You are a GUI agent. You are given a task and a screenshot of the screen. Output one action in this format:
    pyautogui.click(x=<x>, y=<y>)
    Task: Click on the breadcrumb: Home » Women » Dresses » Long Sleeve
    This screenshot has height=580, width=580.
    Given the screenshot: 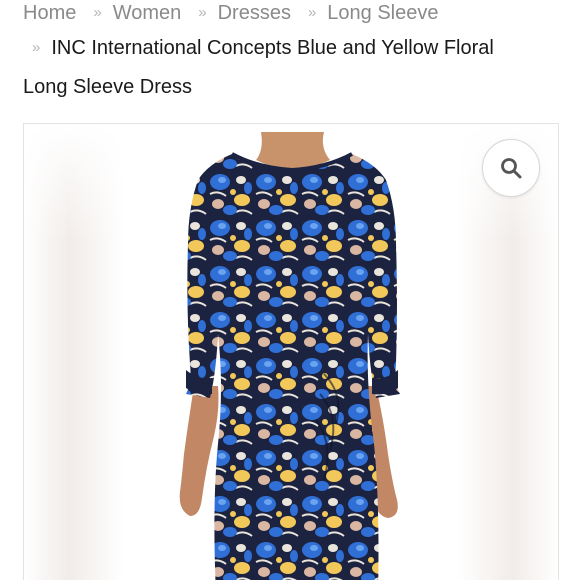 What is the action you would take?
    pyautogui.click(x=295, y=13)
    